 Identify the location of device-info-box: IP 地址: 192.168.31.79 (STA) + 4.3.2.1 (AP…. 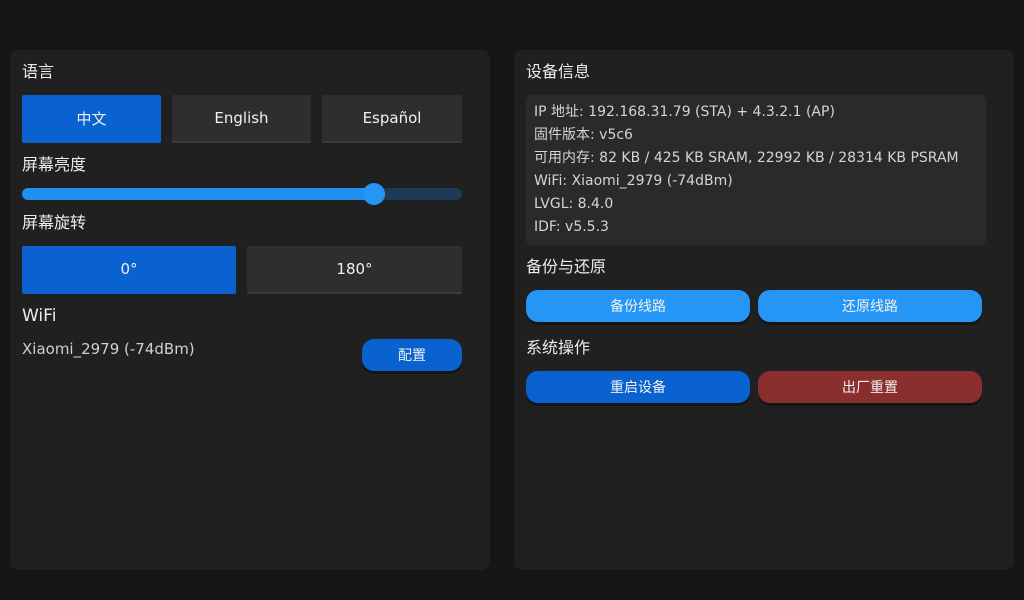
(756, 170).